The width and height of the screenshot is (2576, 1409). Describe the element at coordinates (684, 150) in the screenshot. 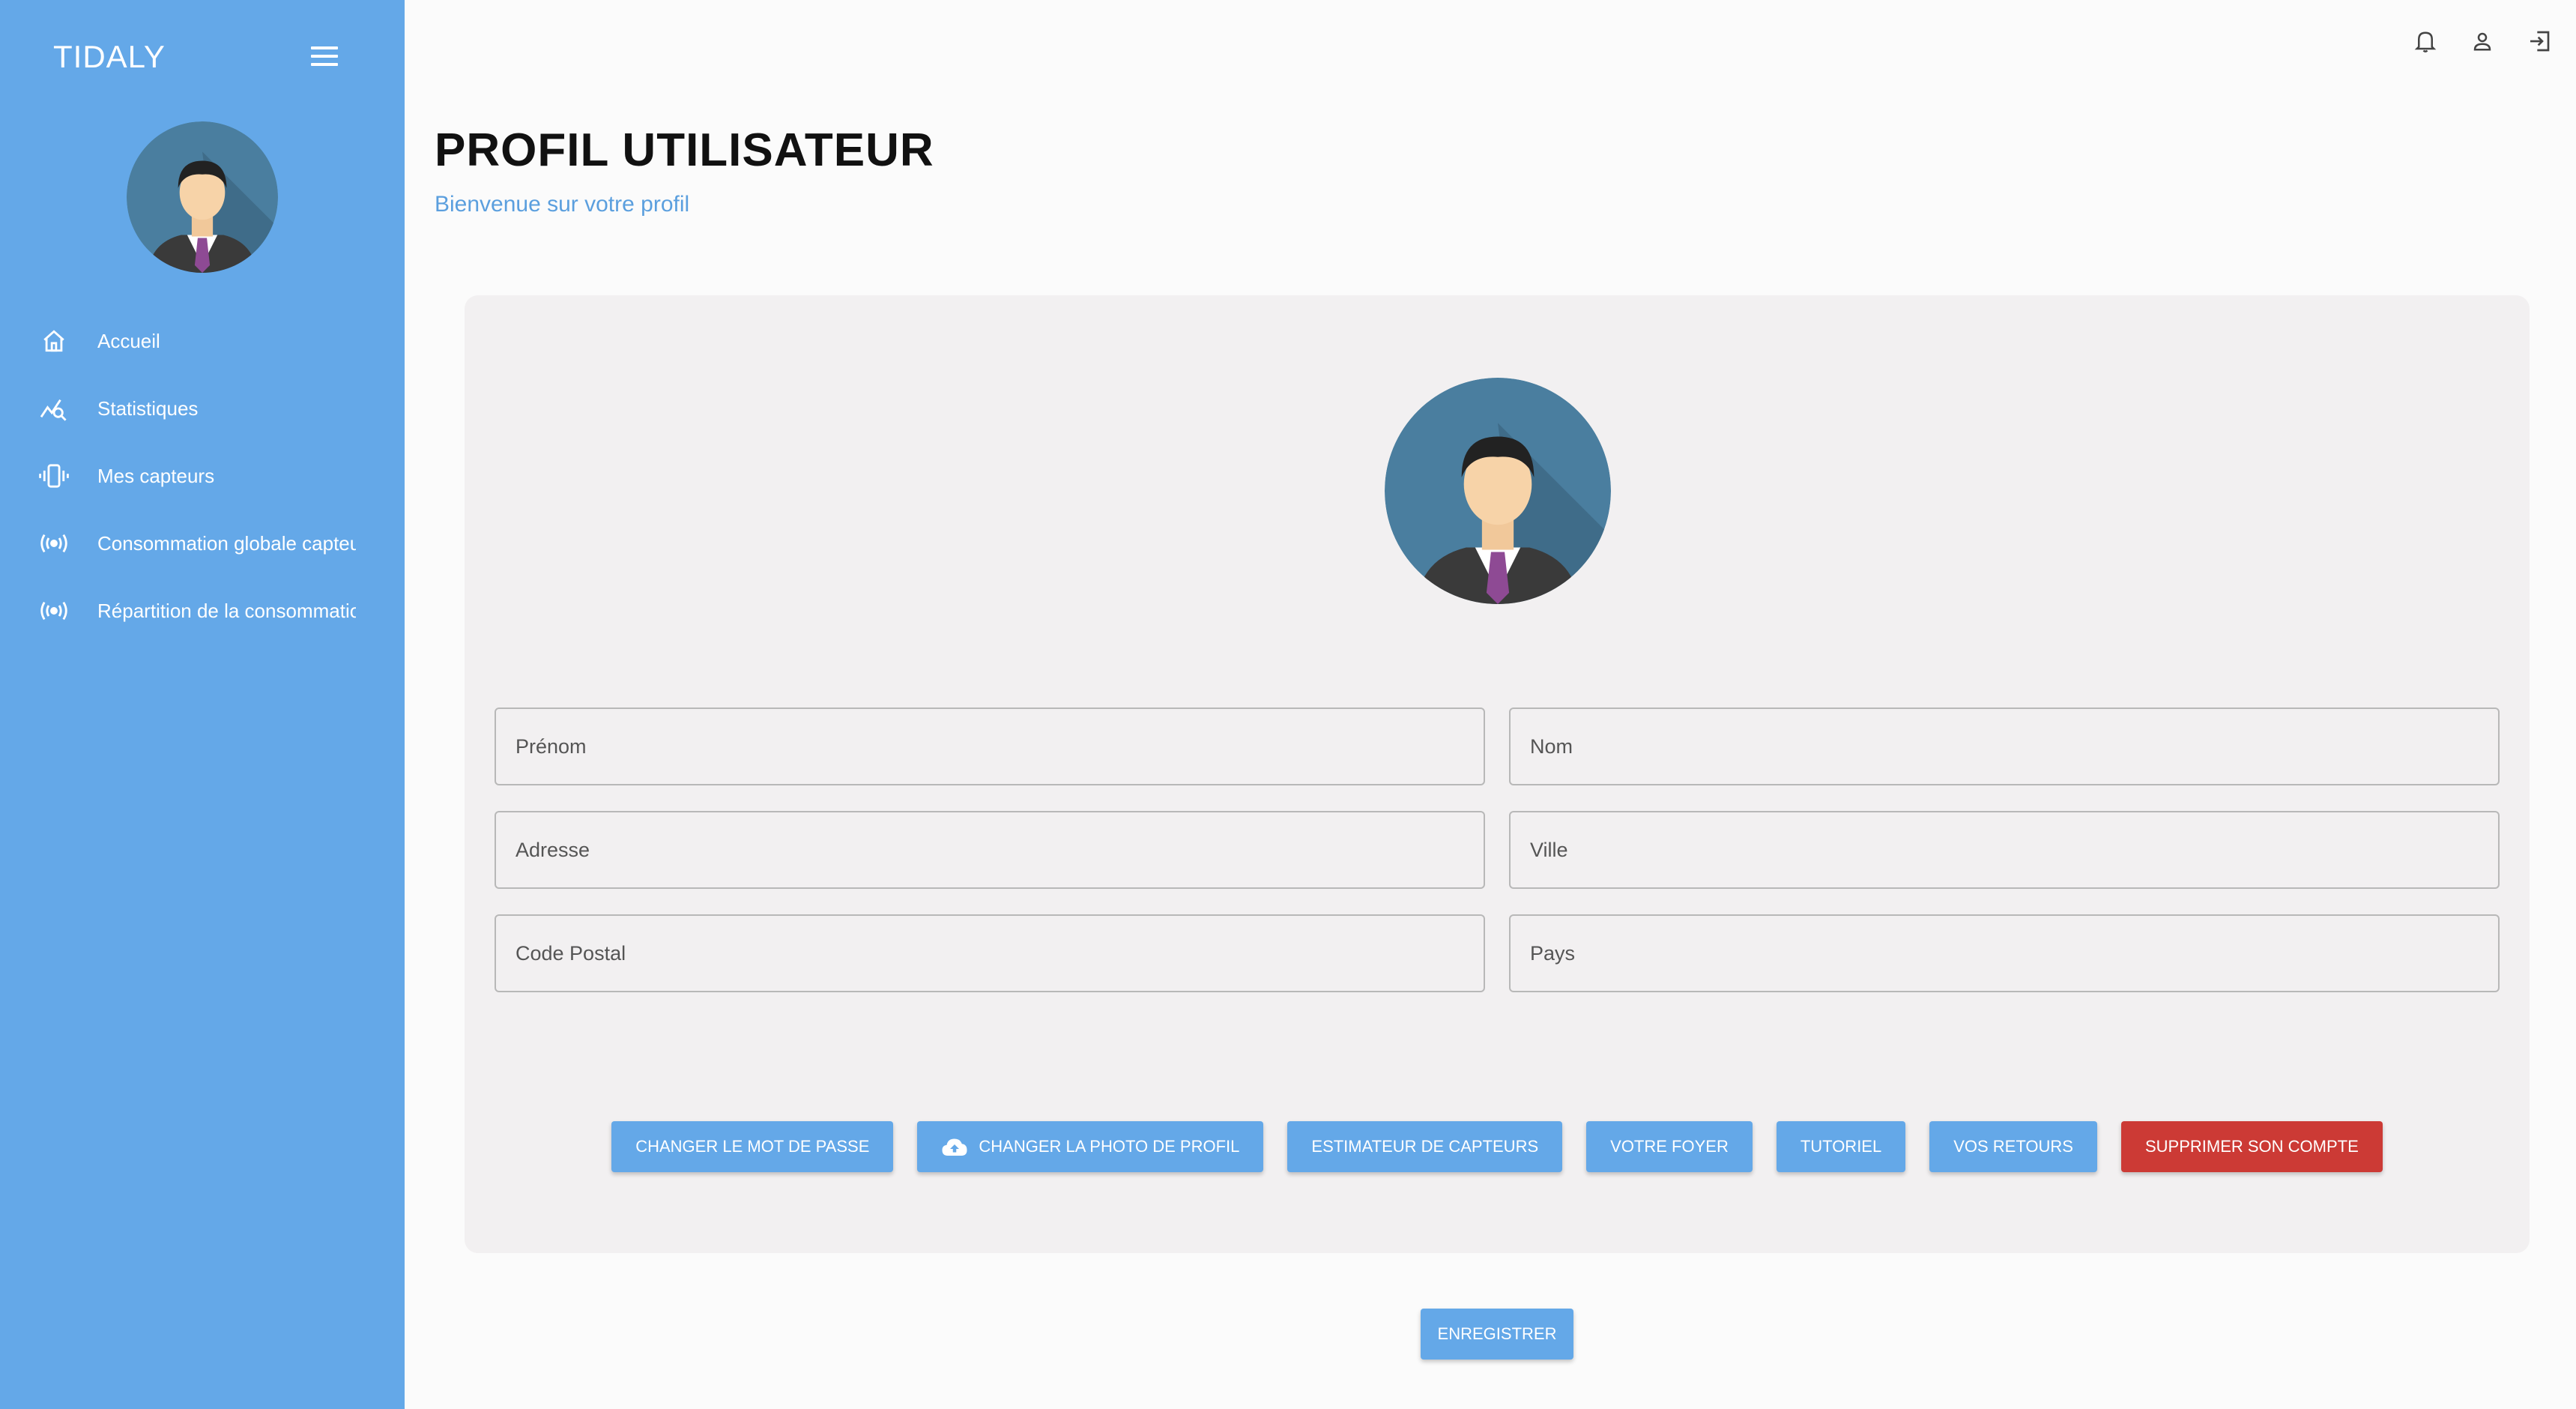

I see `page-title: PROFIL UTILISATEUR` at that location.